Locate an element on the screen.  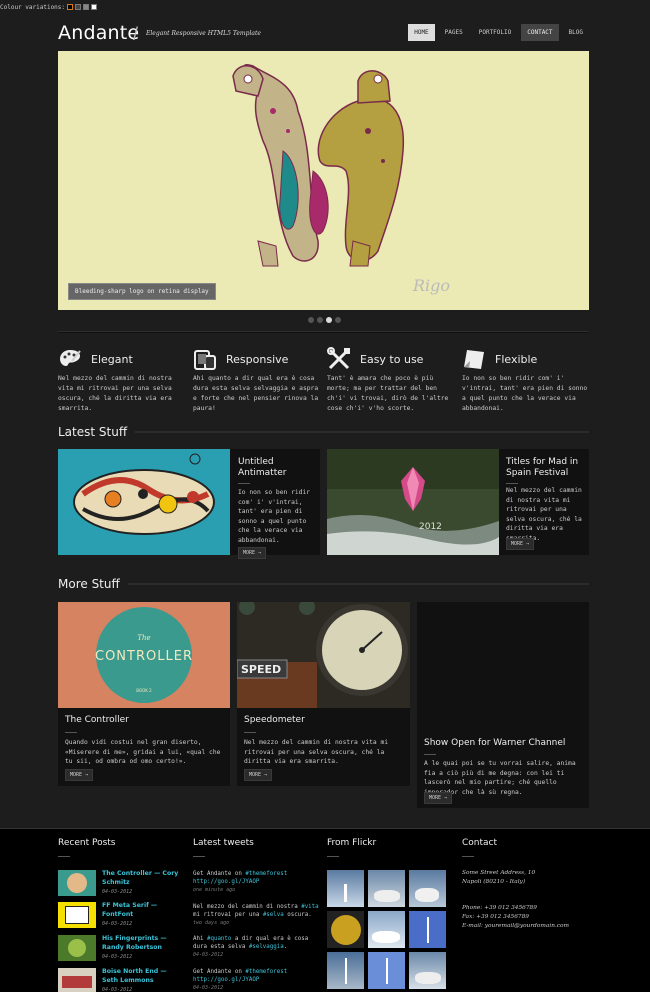
post-title: FF Meta Serif — FontFont is located at coordinates (142, 910).